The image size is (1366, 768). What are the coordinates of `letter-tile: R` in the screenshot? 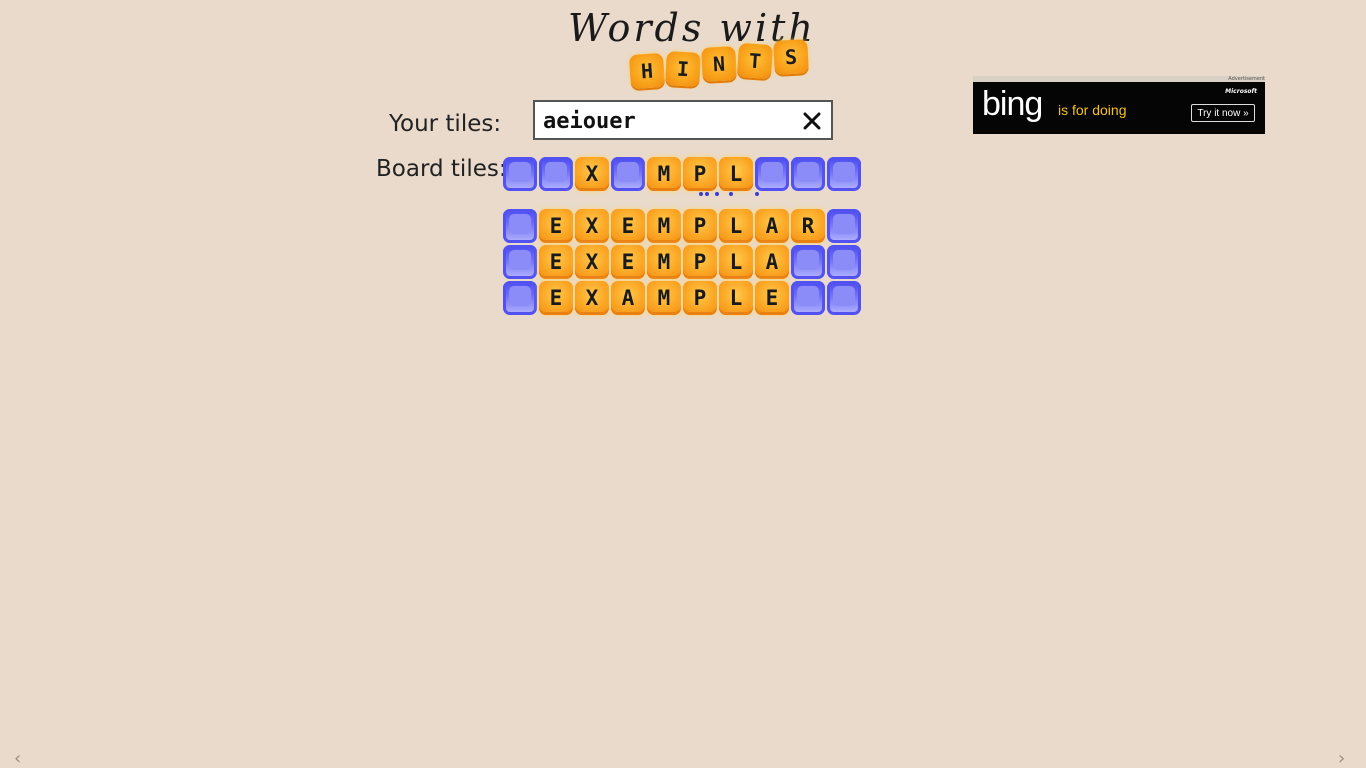 It's located at (808, 226).